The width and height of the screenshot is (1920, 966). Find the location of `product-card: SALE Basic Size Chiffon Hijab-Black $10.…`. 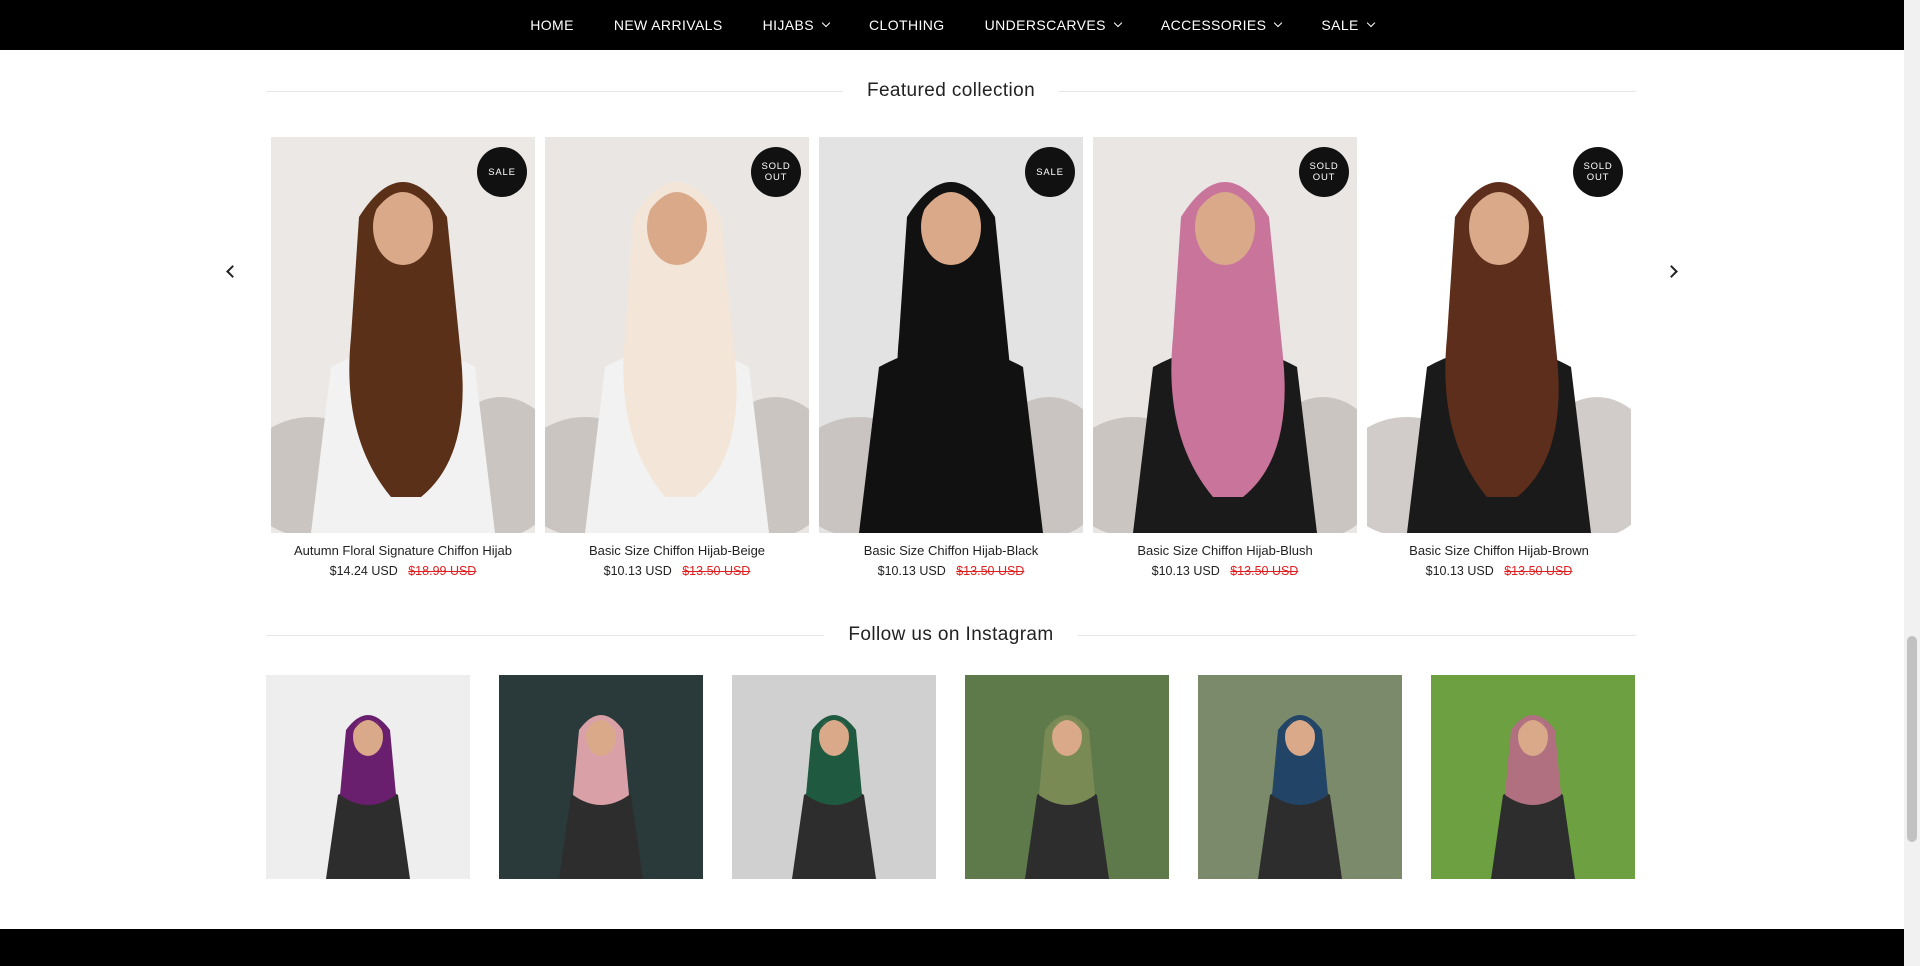

product-card: SALE Basic Size Chiffon Hijab-Black $10.… is located at coordinates (951, 357).